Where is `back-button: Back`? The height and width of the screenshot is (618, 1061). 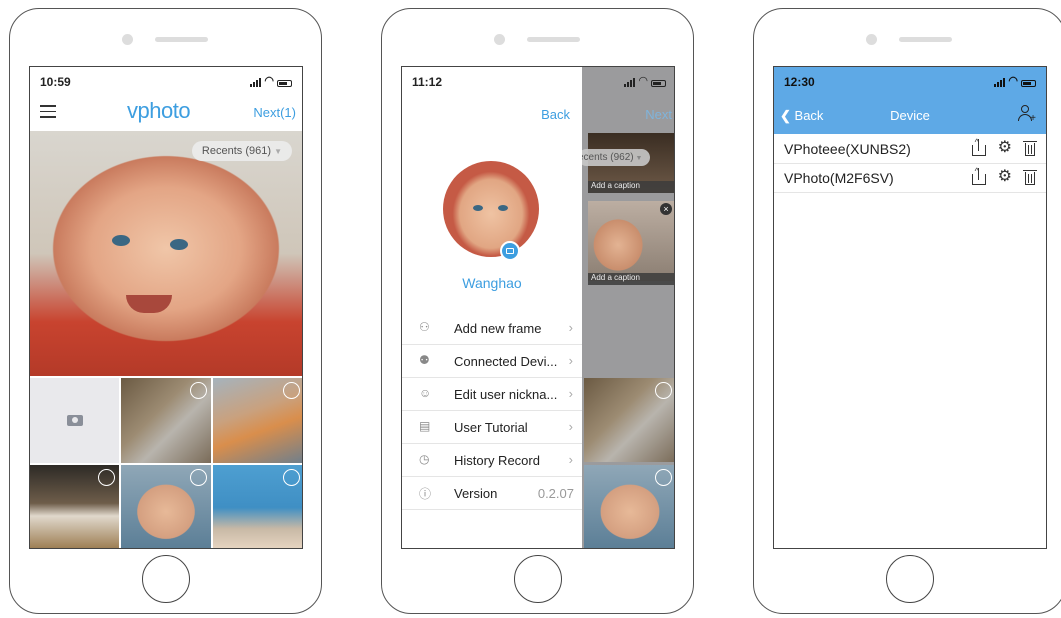
back-button: Back is located at coordinates (555, 114).